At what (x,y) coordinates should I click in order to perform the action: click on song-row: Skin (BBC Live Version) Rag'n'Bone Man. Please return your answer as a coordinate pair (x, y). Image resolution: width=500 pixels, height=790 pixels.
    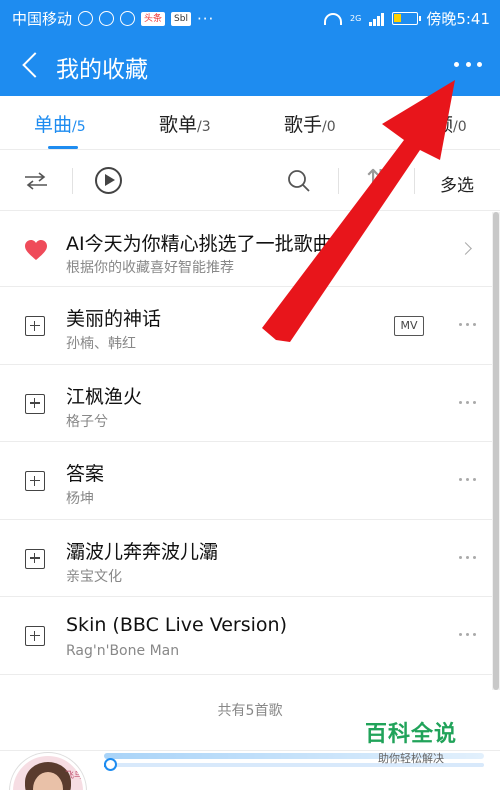
    Looking at the image, I should click on (250, 636).